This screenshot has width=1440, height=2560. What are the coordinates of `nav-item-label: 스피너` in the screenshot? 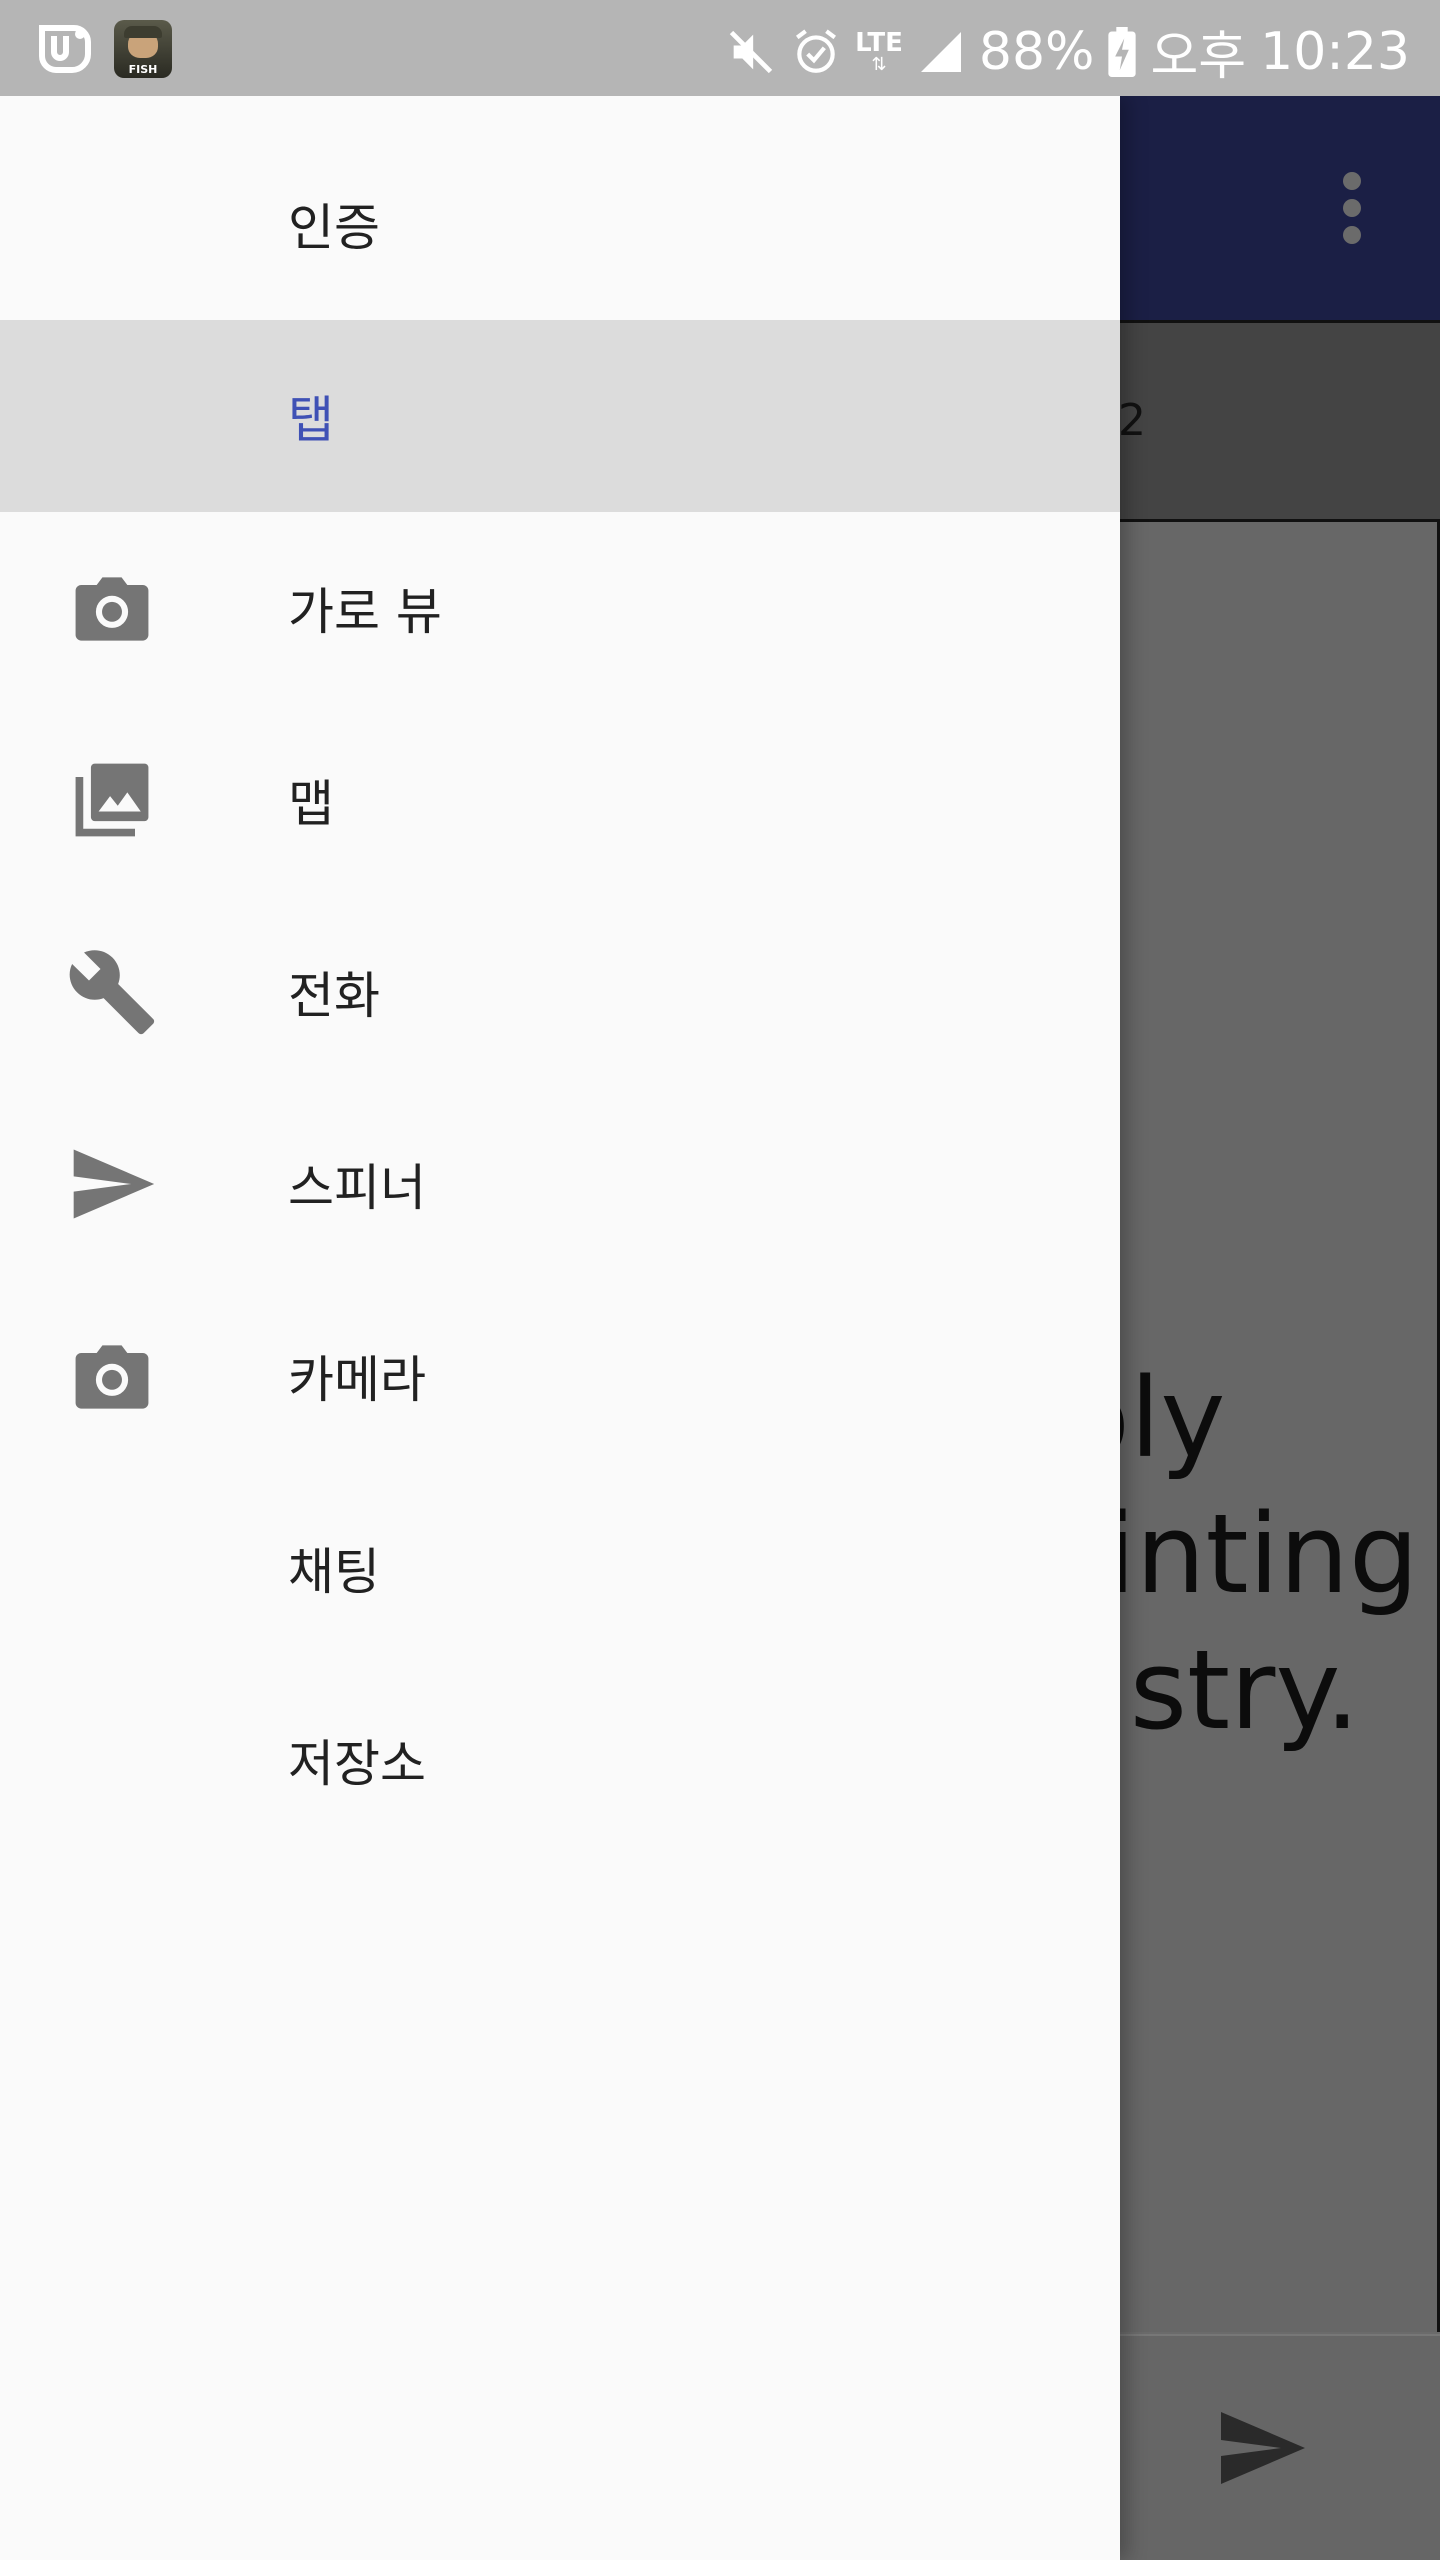 It's located at (357, 1188).